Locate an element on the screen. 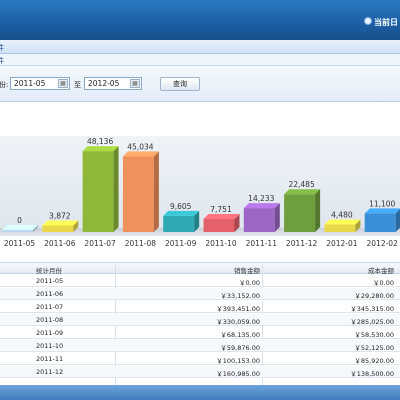  cell-cost-amount: ￥52,125.00 is located at coordinates (374, 348).